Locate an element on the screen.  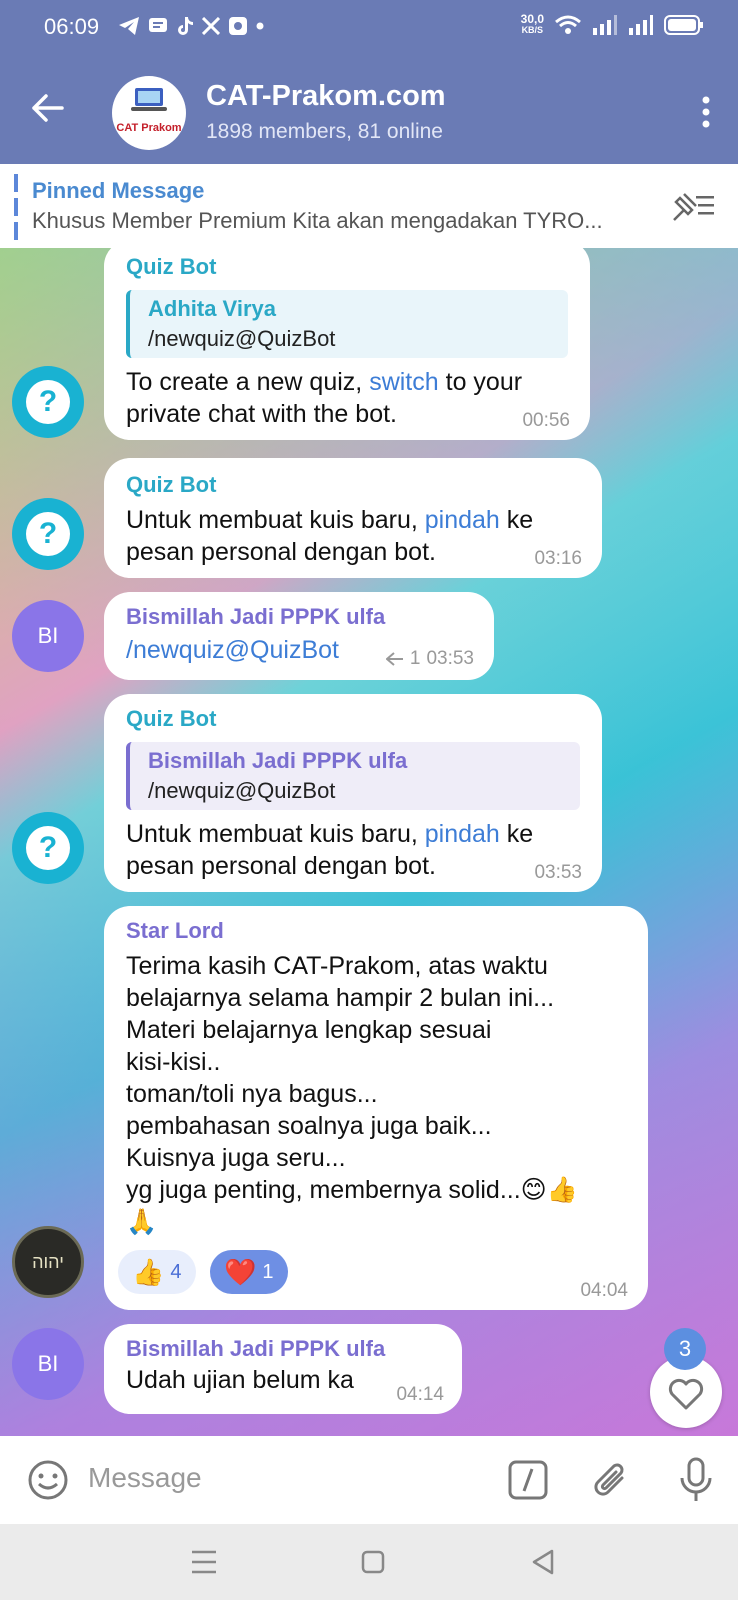
message-time: 04:14 is located at coordinates (420, 1394).